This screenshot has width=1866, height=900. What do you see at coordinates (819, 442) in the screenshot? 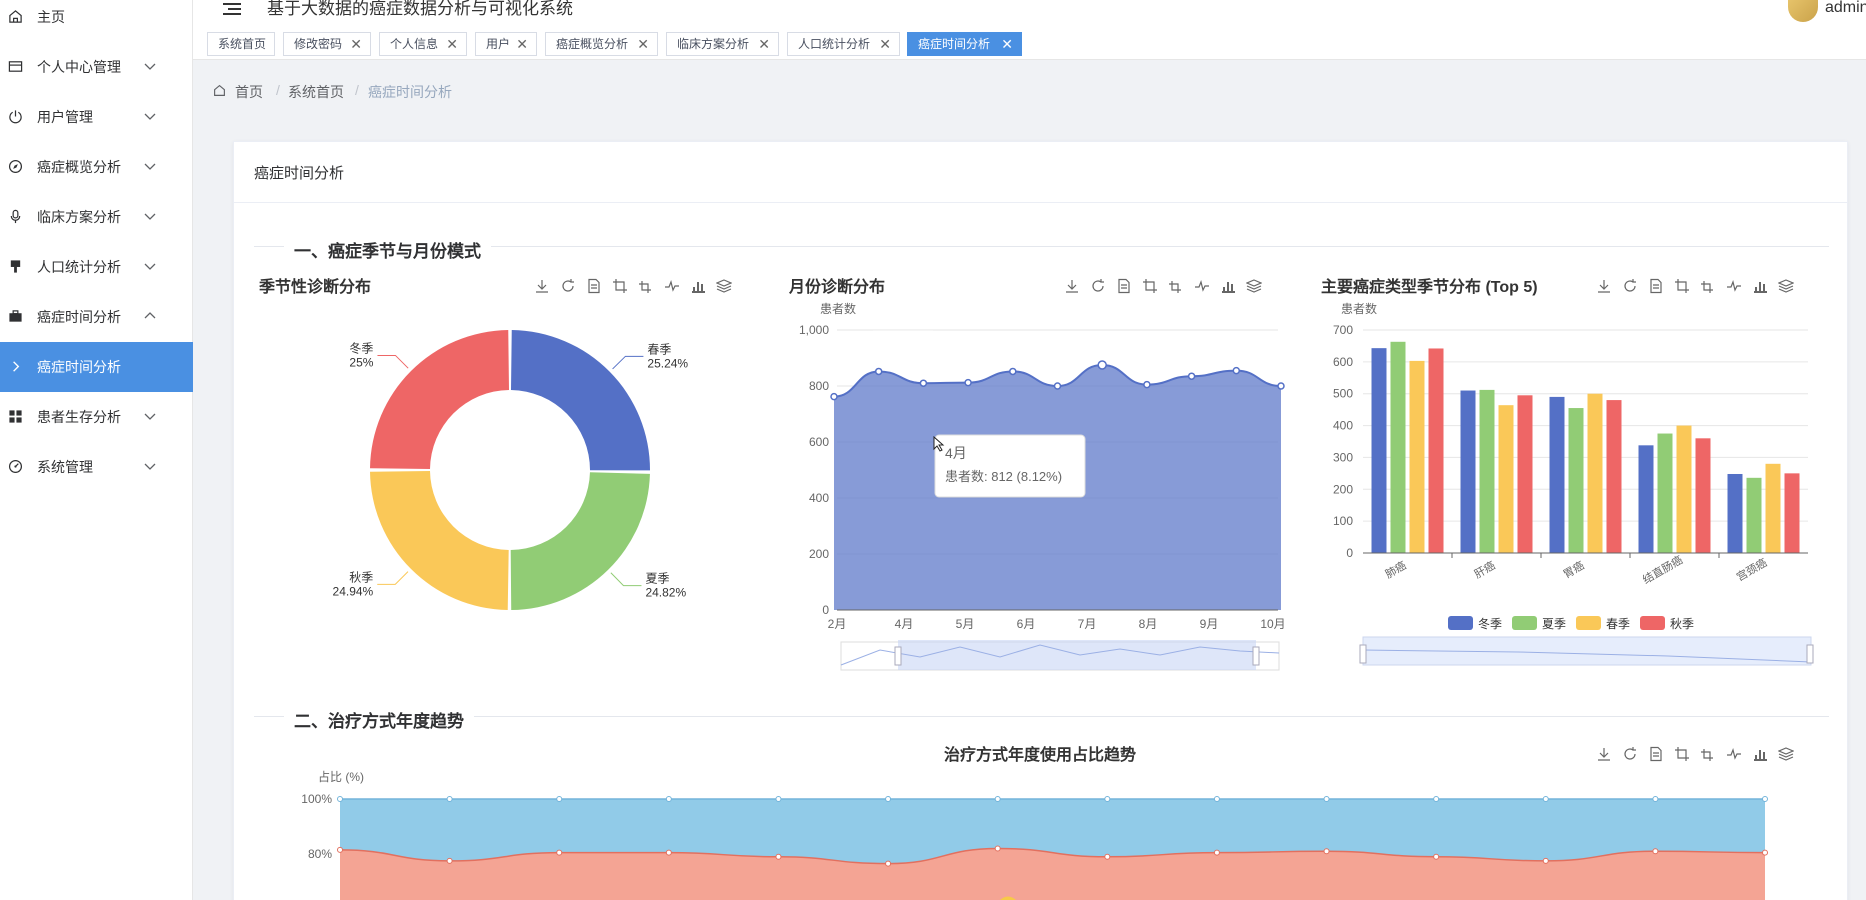
I see `y-tick-label: 600` at bounding box center [819, 442].